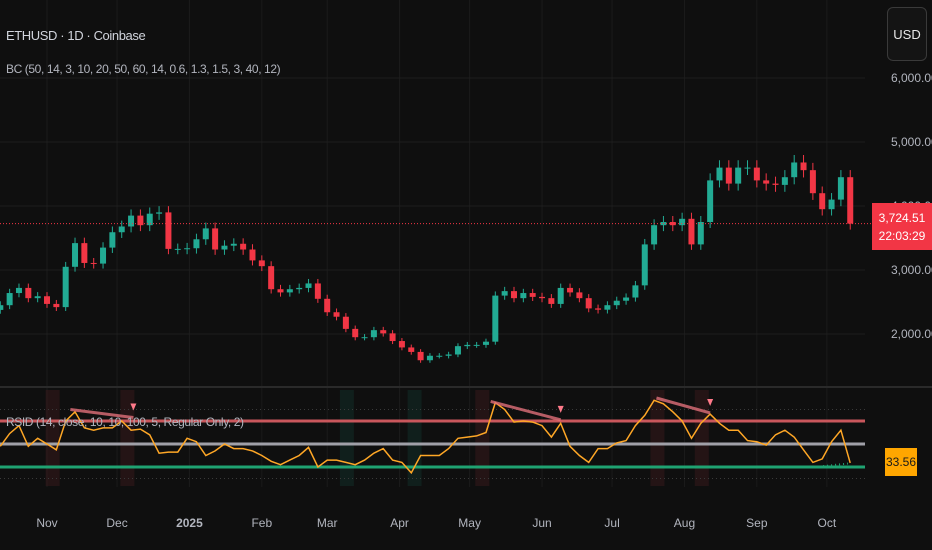 Image resolution: width=932 pixels, height=550 pixels. Describe the element at coordinates (76, 35) in the screenshot. I see `symbol-title: ETHUSD · 1D · Coinbase` at that location.